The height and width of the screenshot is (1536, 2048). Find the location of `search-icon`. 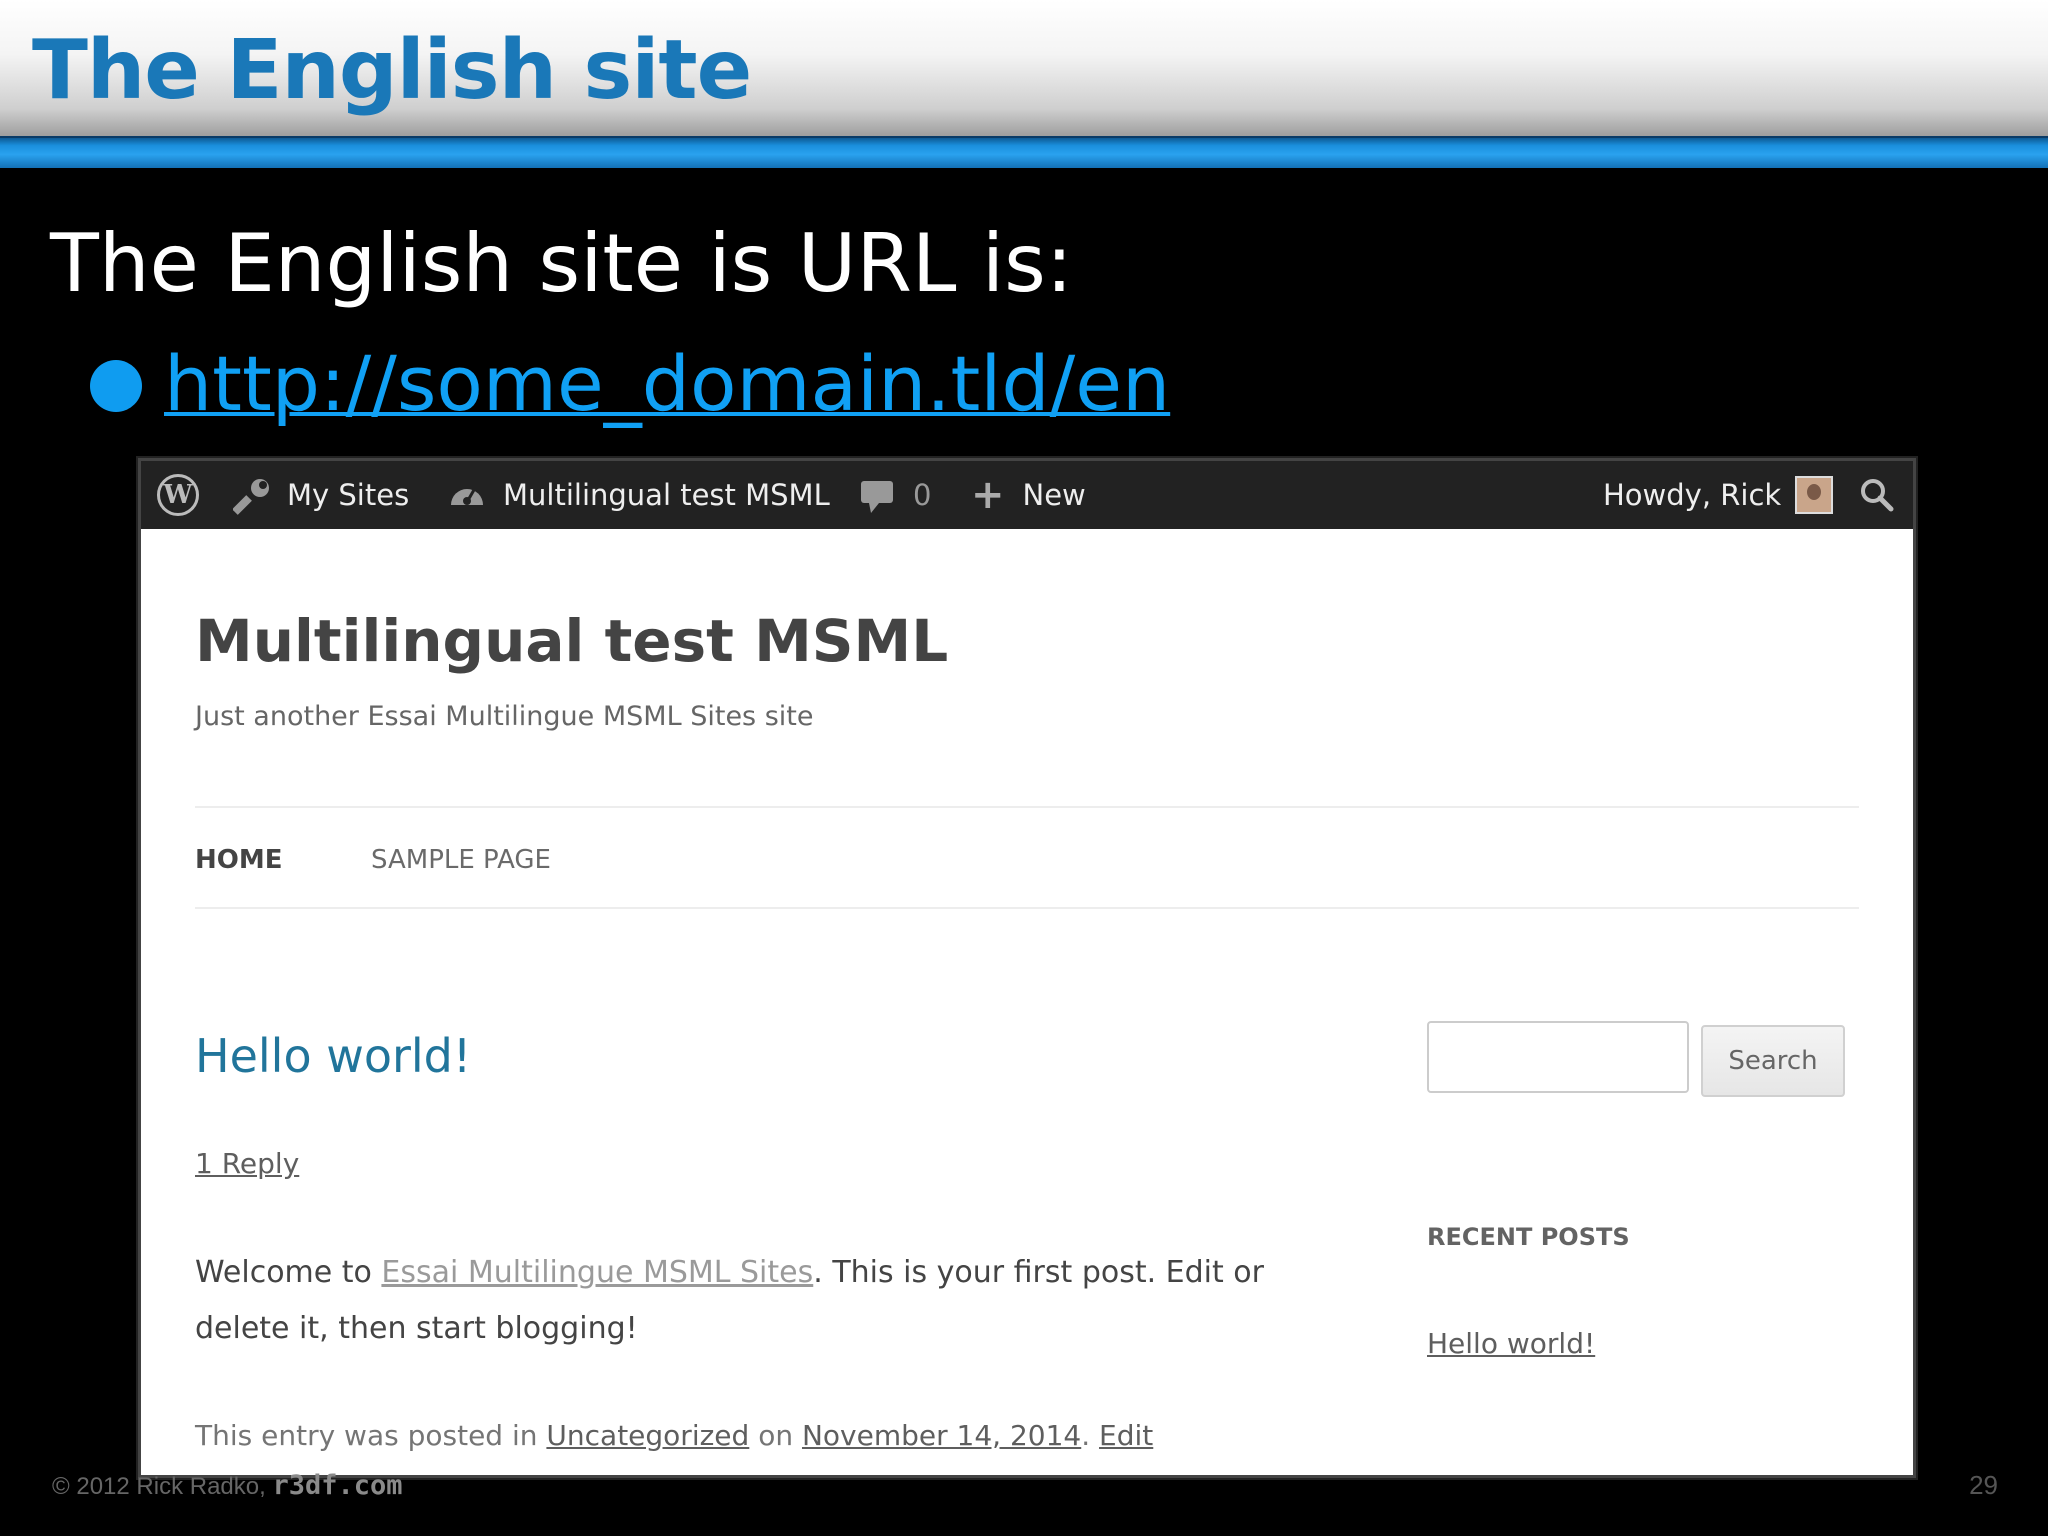

search-icon is located at coordinates (1877, 495).